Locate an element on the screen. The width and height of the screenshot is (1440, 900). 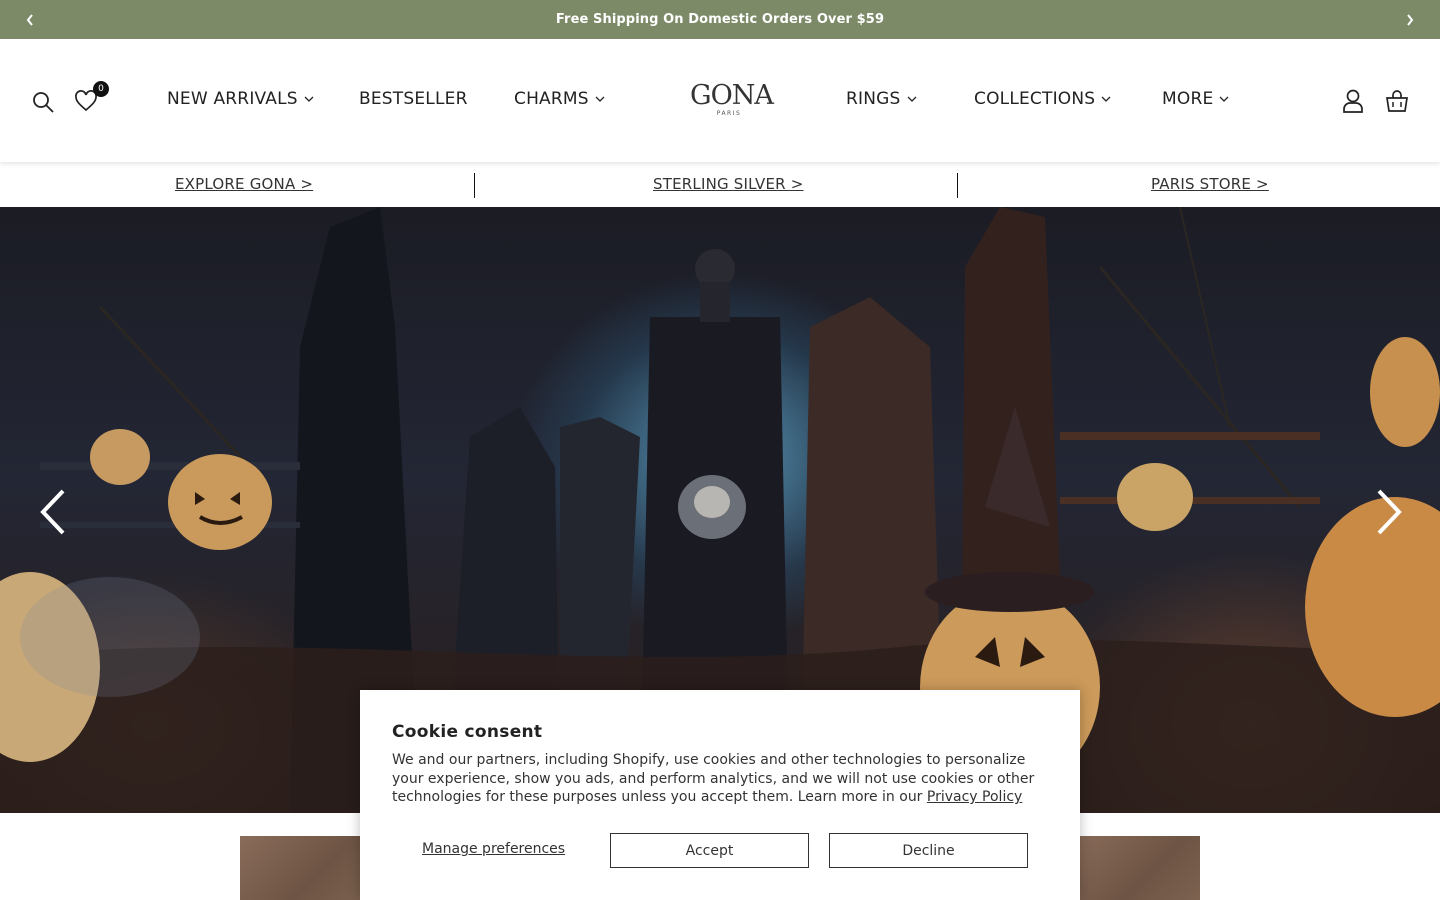
nav-label: NEW ARRIVALS is located at coordinates (232, 99).